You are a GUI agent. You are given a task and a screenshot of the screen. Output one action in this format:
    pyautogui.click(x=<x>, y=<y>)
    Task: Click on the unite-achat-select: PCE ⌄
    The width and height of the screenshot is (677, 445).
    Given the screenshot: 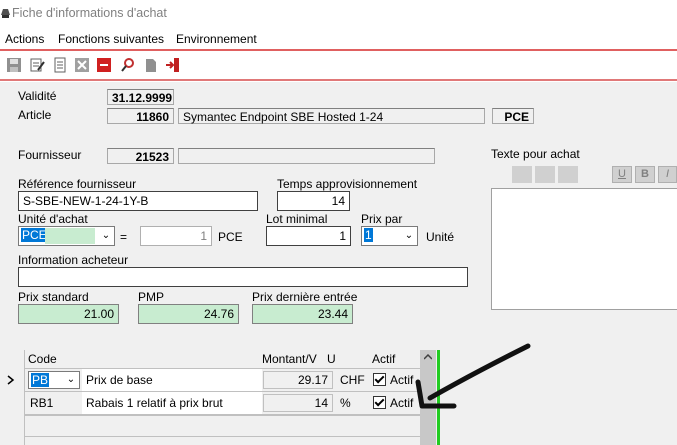 What is the action you would take?
    pyautogui.click(x=66, y=236)
    